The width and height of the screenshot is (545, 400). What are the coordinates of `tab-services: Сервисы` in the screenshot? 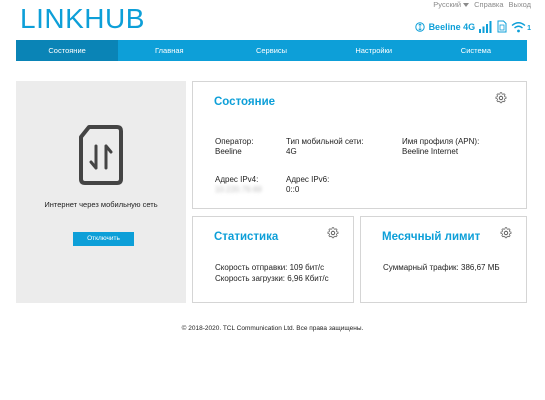 It's located at (271, 50).